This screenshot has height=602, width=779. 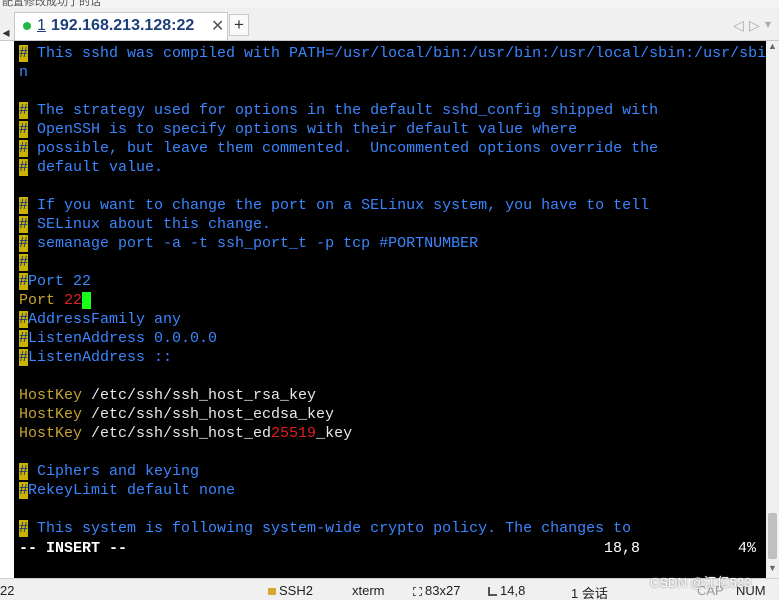 What do you see at coordinates (389, 4) in the screenshot?
I see `window-title-strip: 配置修改成功了的话` at bounding box center [389, 4].